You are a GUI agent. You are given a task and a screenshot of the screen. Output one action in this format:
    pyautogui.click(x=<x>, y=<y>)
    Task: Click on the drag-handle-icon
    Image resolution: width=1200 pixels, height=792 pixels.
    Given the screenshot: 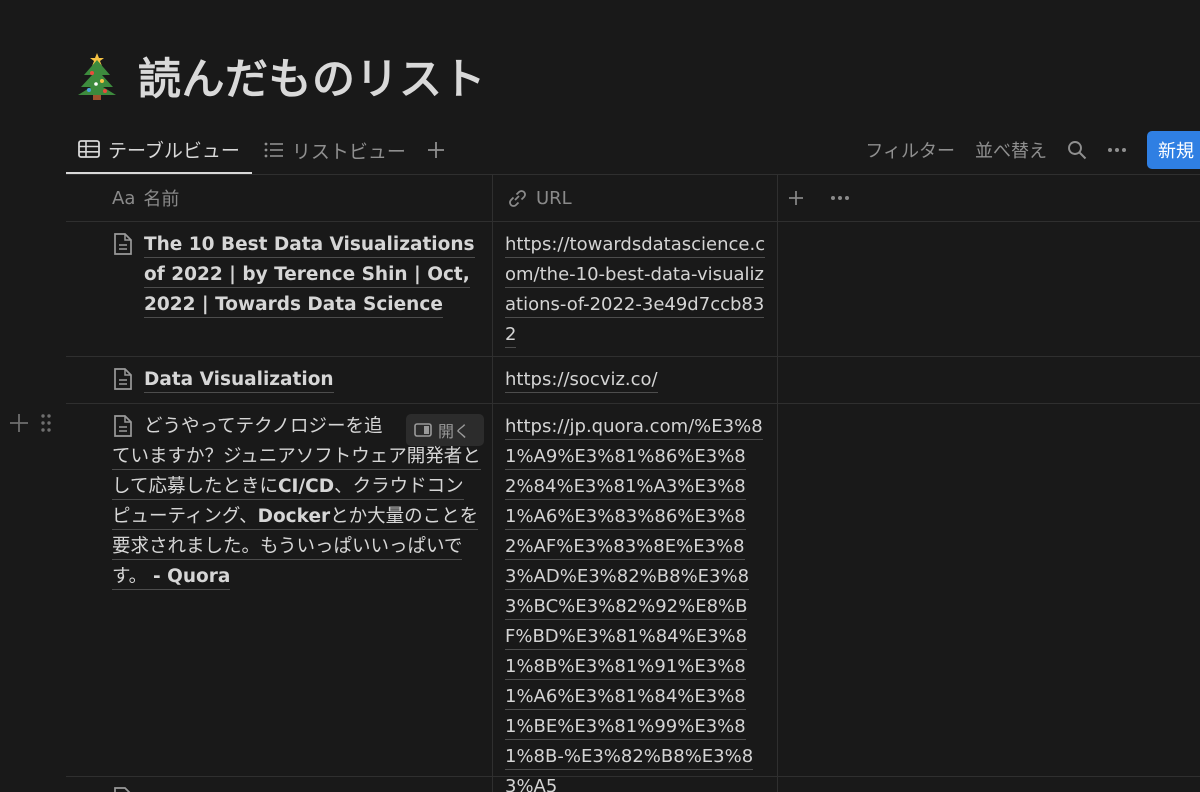 What is the action you would take?
    pyautogui.click(x=46, y=423)
    